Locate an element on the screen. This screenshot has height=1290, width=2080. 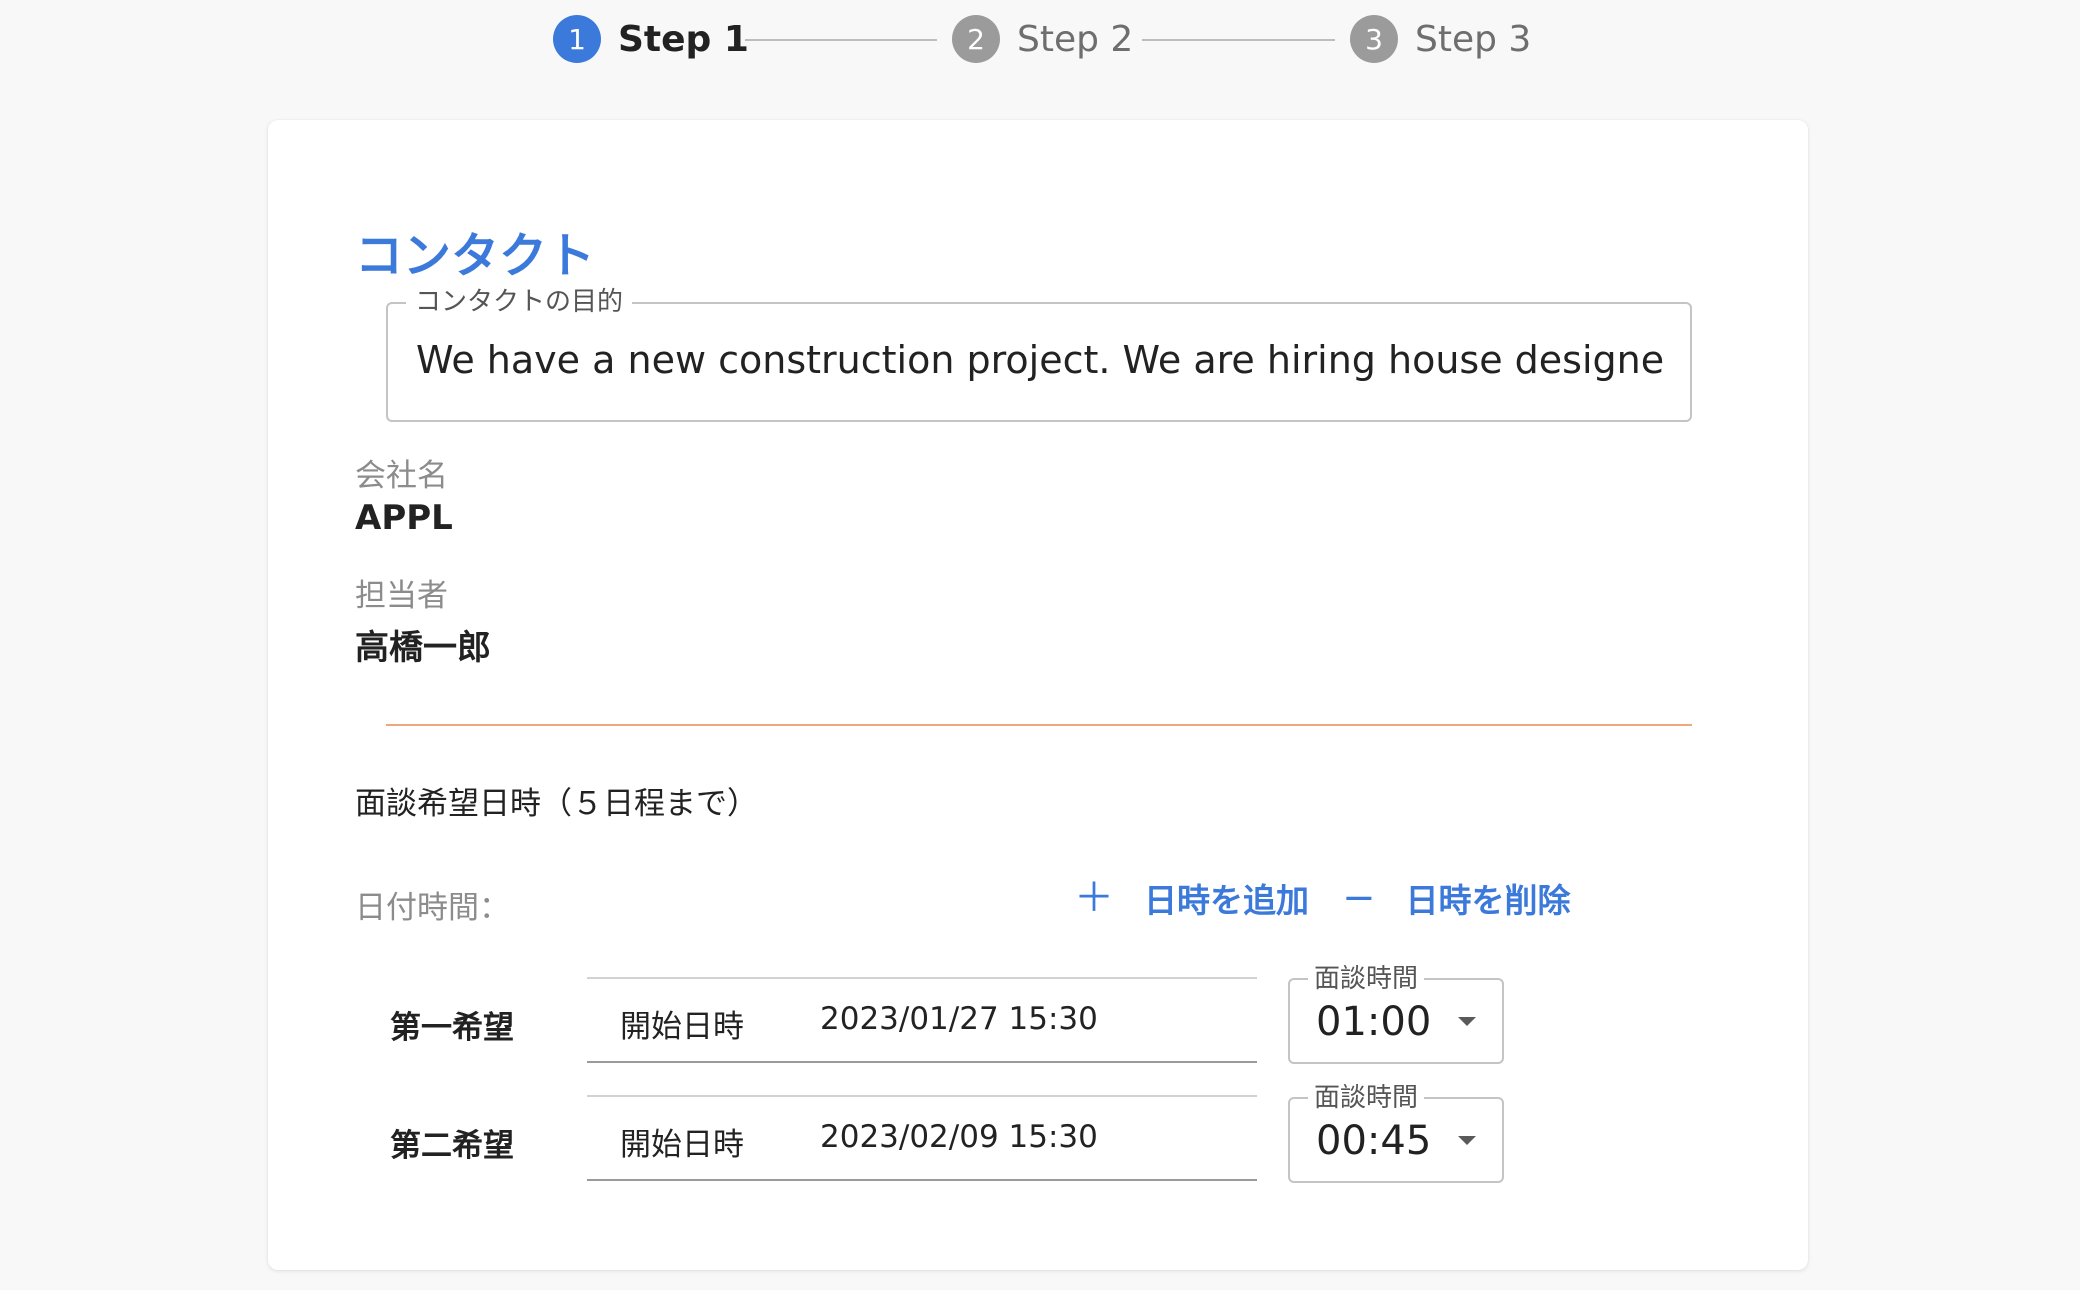
step-3-label: Step 3 is located at coordinates (1473, 39).